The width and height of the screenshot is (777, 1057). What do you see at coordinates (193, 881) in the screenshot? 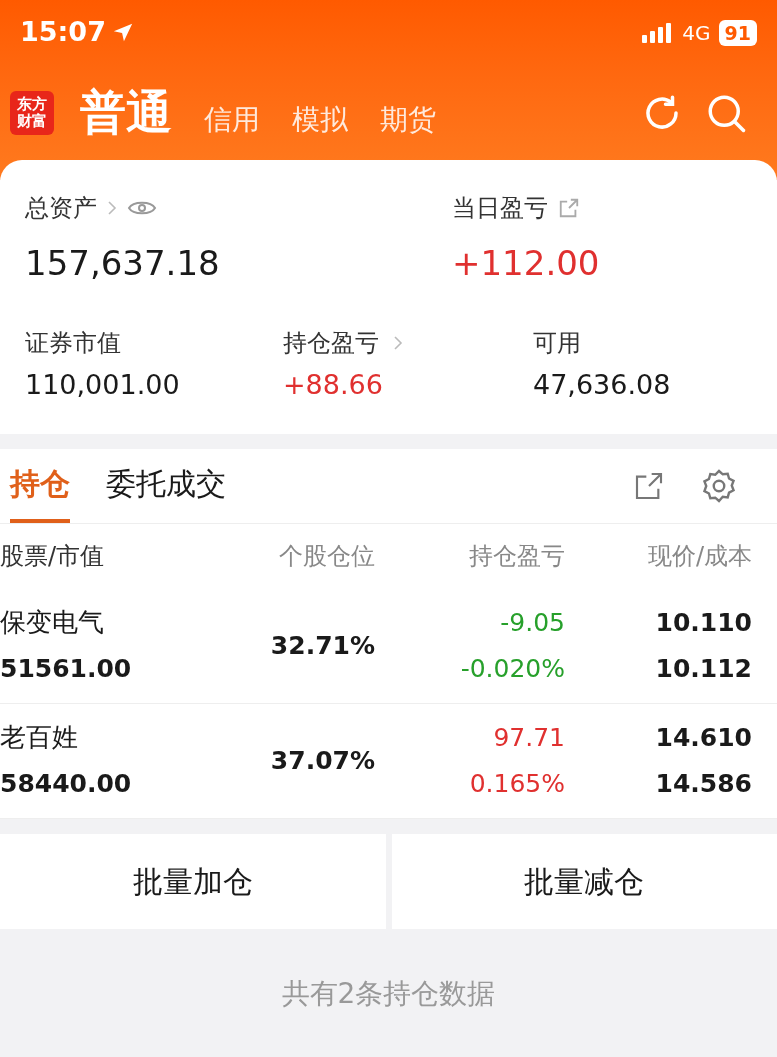
I see `batch-action-button: 批量加仓` at bounding box center [193, 881].